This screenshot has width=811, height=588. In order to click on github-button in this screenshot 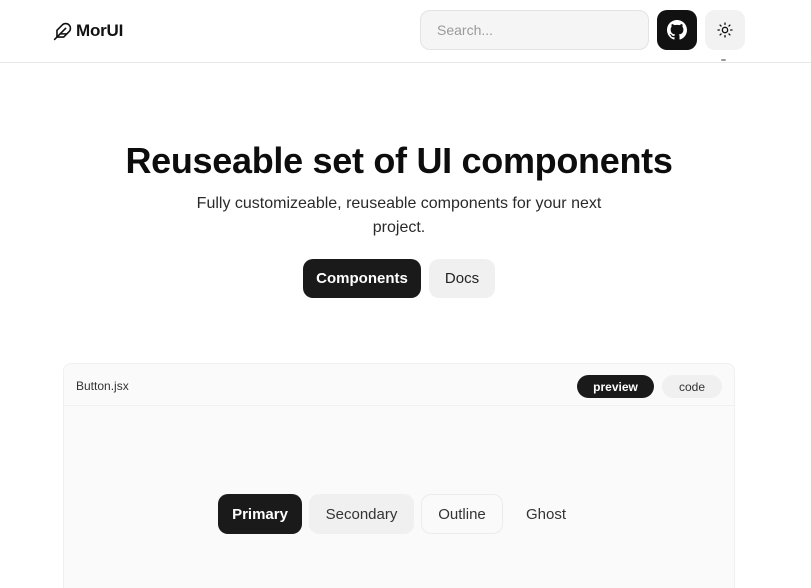, I will do `click(677, 30)`.